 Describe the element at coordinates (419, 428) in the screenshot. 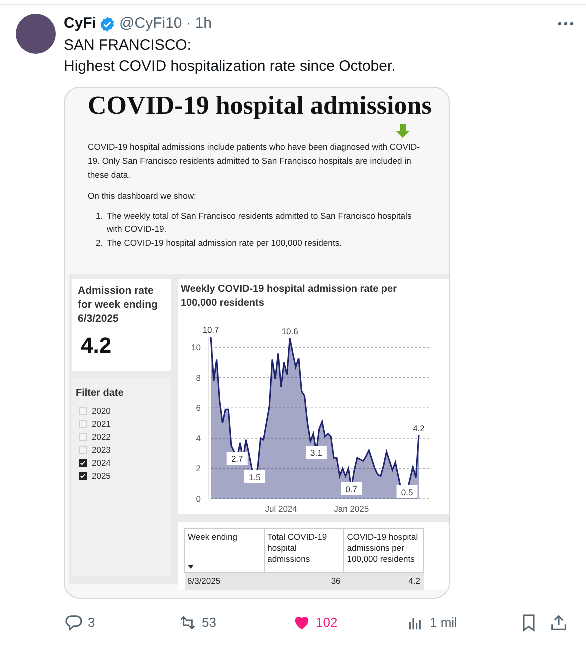

I see `data-label: 4.2` at that location.